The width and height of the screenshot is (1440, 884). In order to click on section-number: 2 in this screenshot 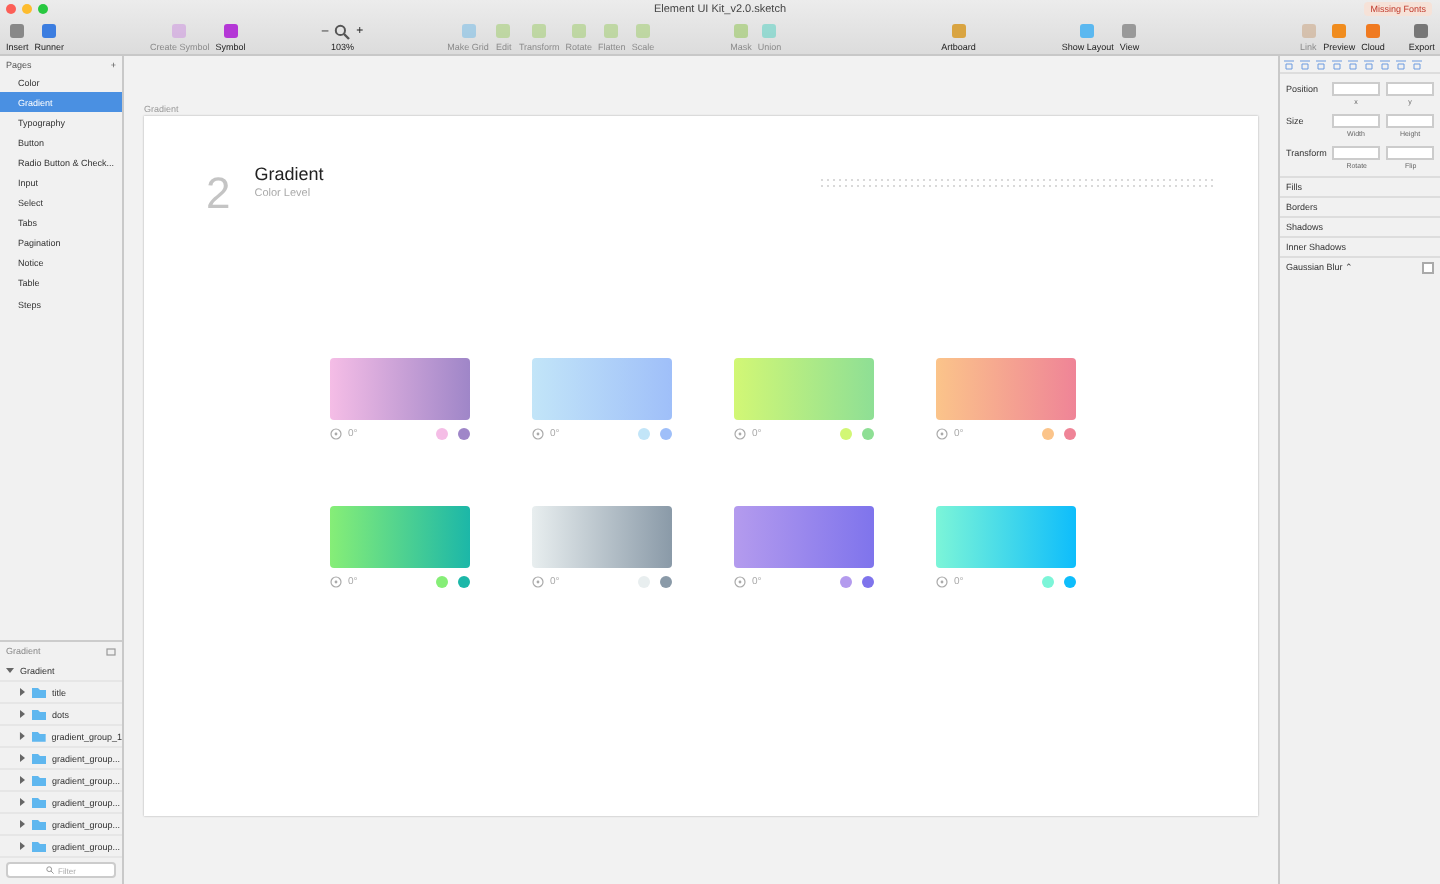, I will do `click(218, 194)`.